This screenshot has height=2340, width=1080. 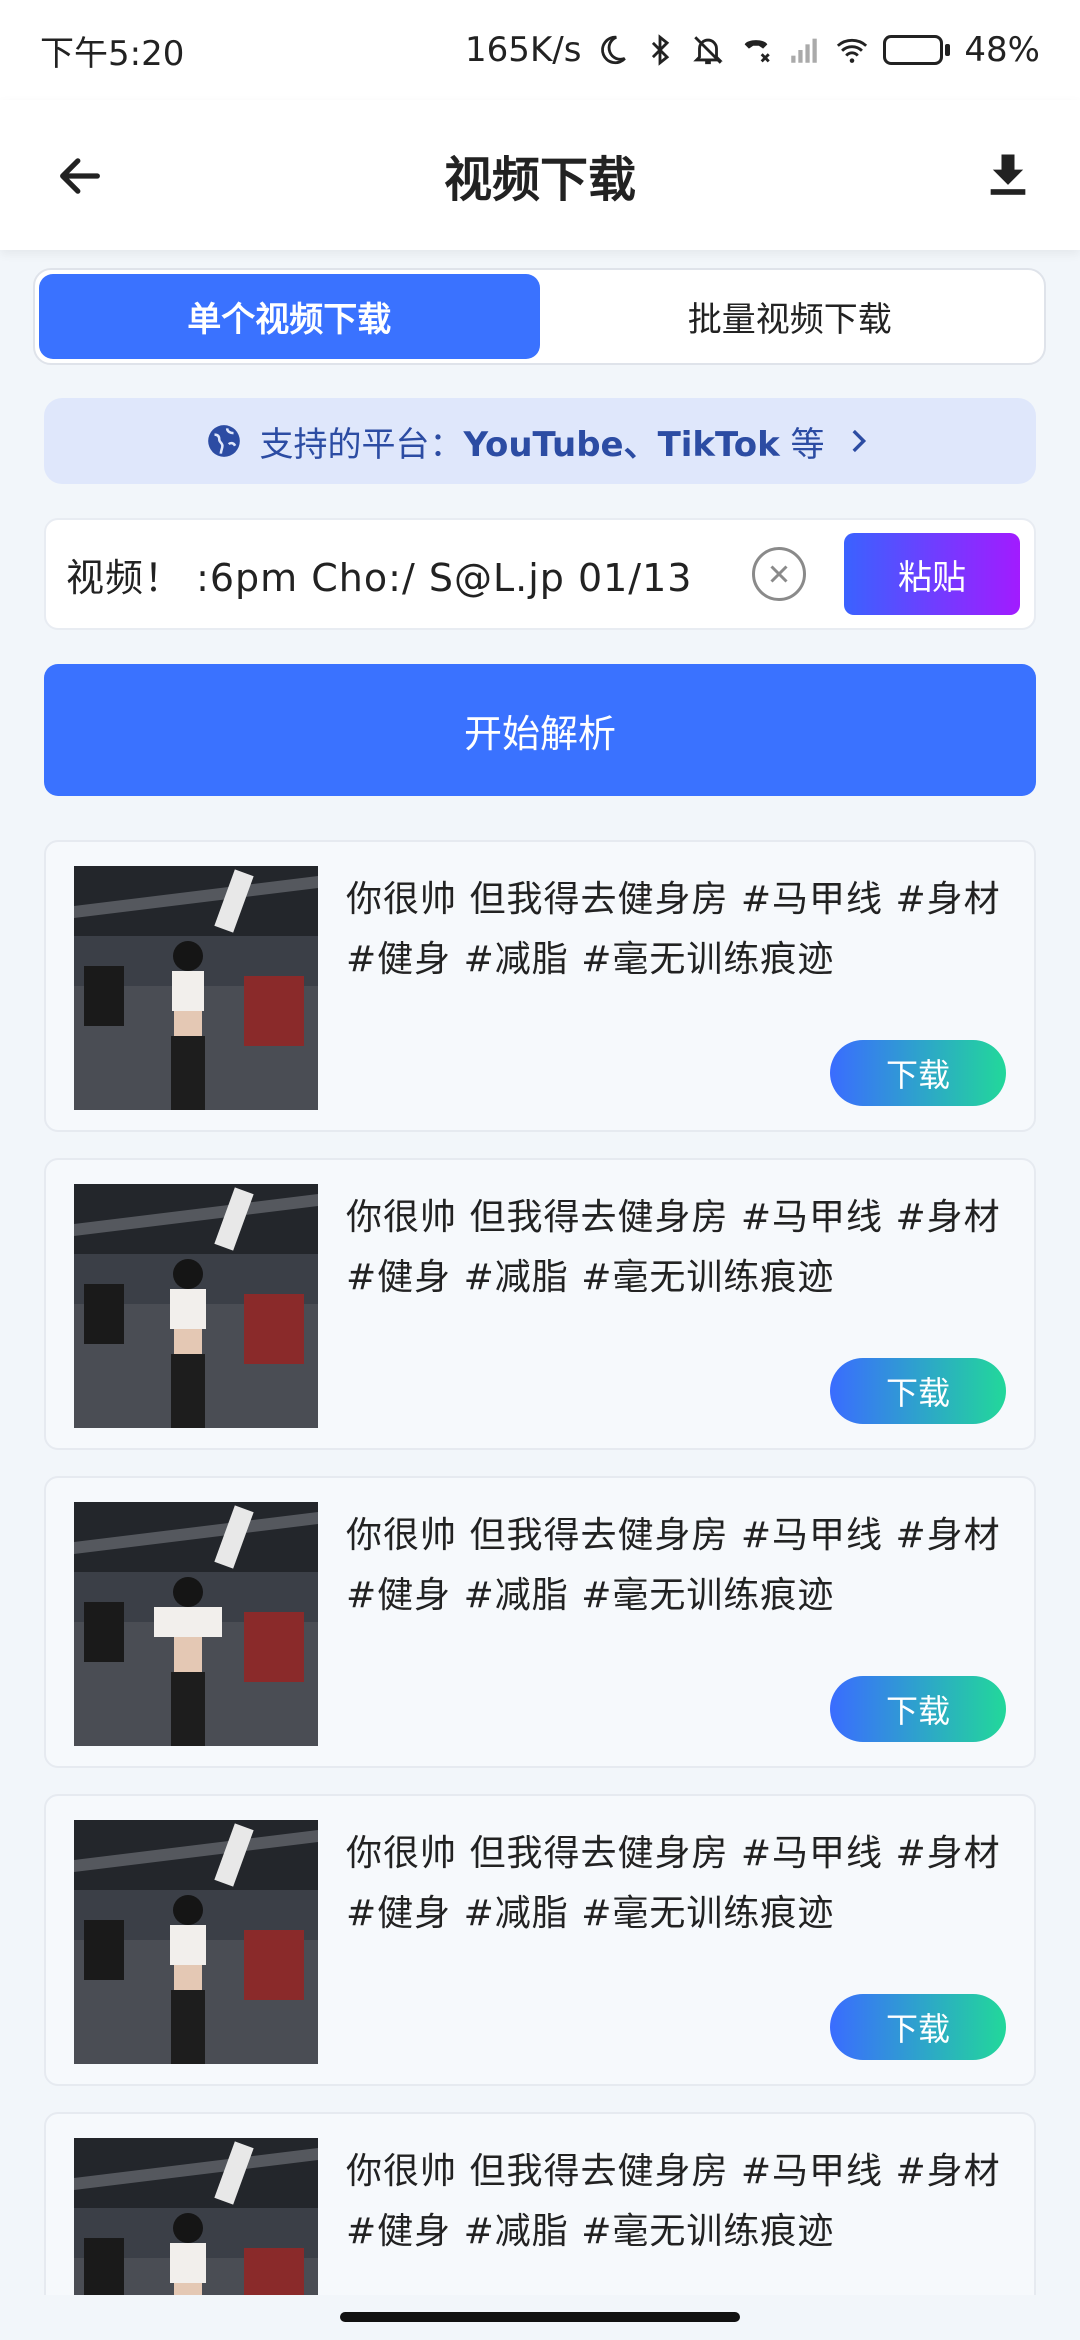 I want to click on platforms-prefix: 支持的平台：, so click(x=361, y=444).